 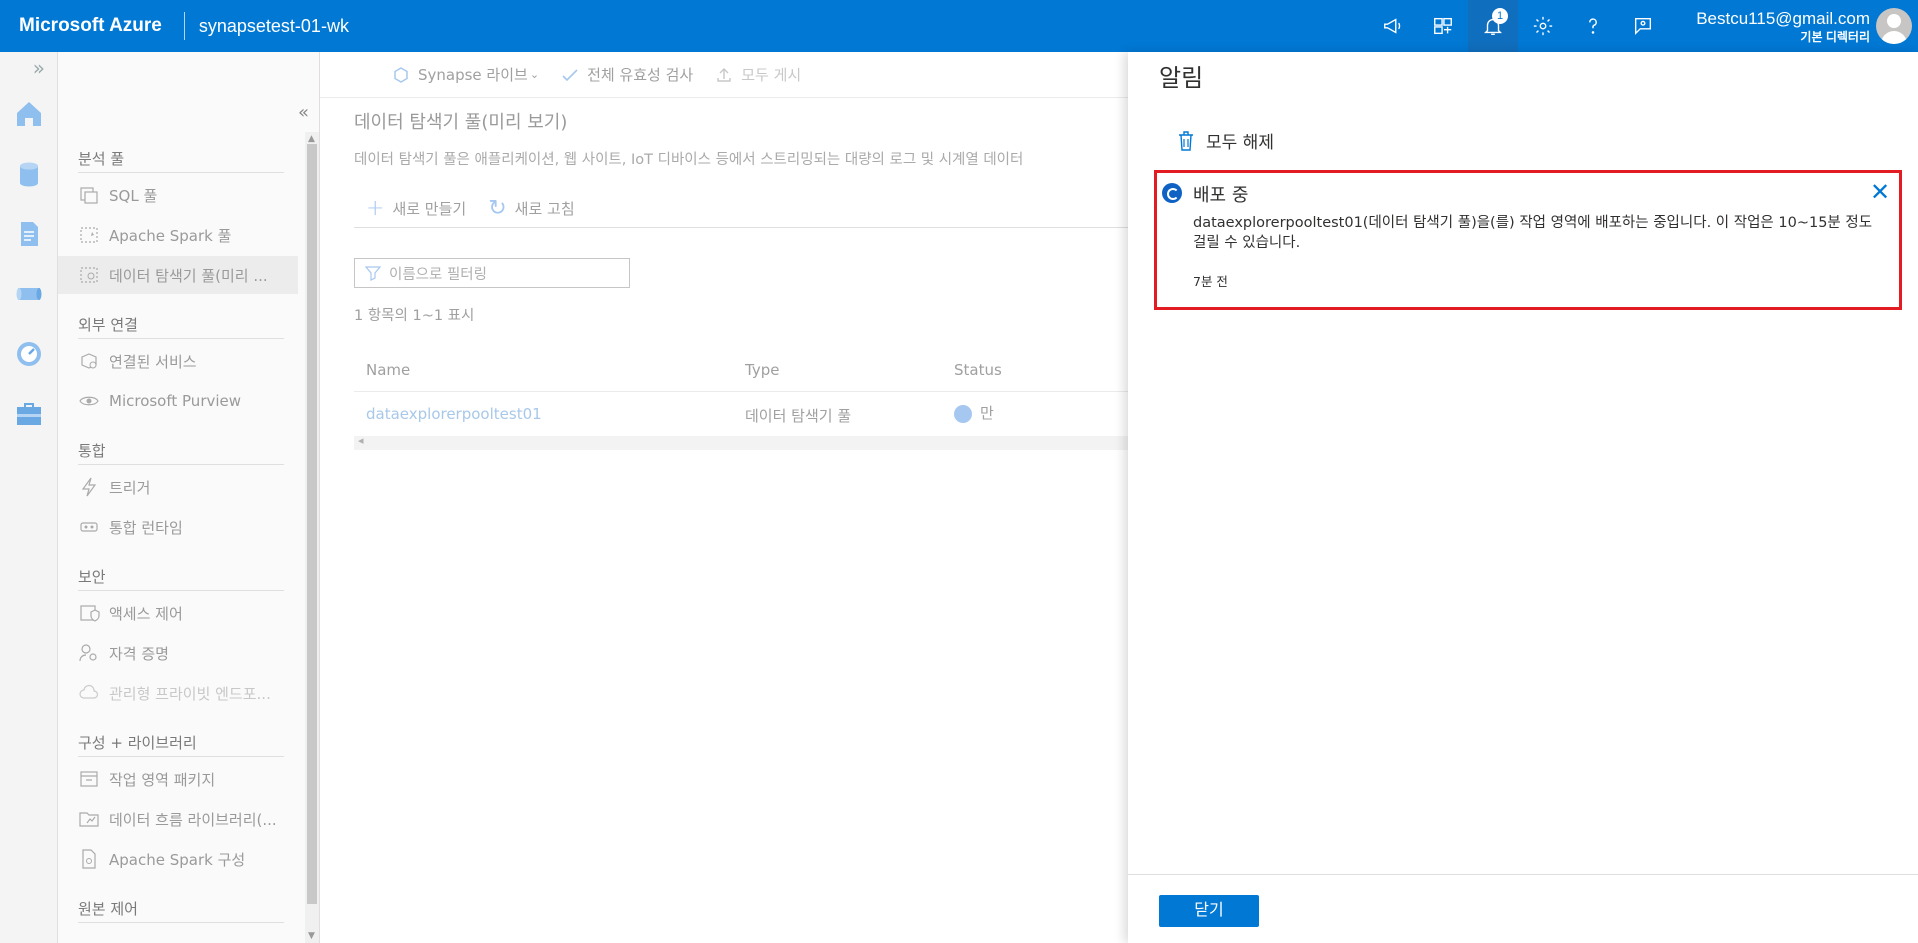 I want to click on brand-link: Microsoft Azure, so click(x=81, y=26).